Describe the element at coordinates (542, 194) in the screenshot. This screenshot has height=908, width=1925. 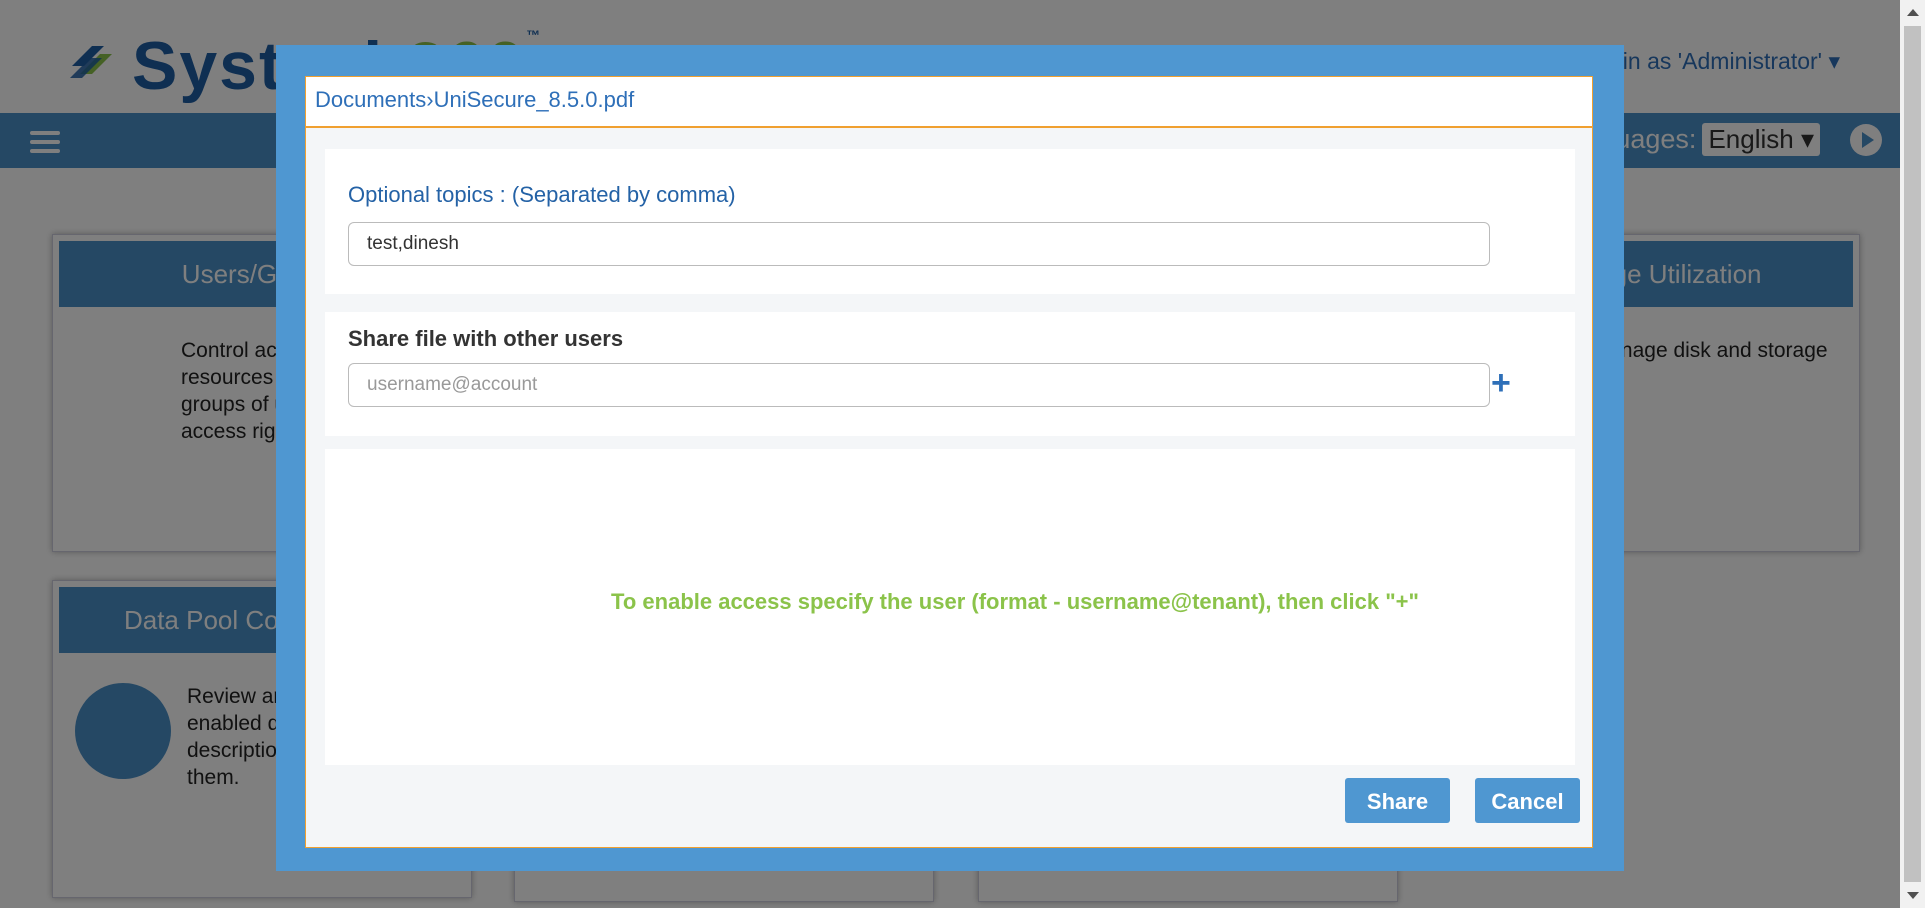
I see `topics-label: Optional topics : (Separated by comma)` at that location.